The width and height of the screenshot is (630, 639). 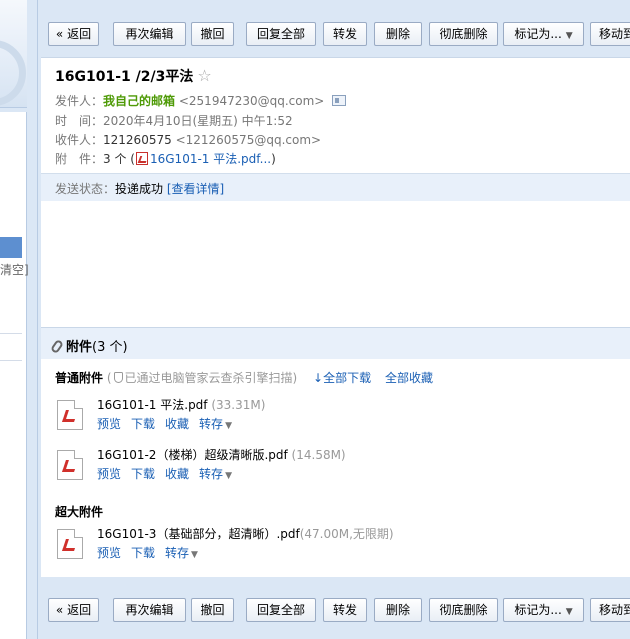 What do you see at coordinates (137, 140) in the screenshot?
I see `recipient-name: 121260575` at bounding box center [137, 140].